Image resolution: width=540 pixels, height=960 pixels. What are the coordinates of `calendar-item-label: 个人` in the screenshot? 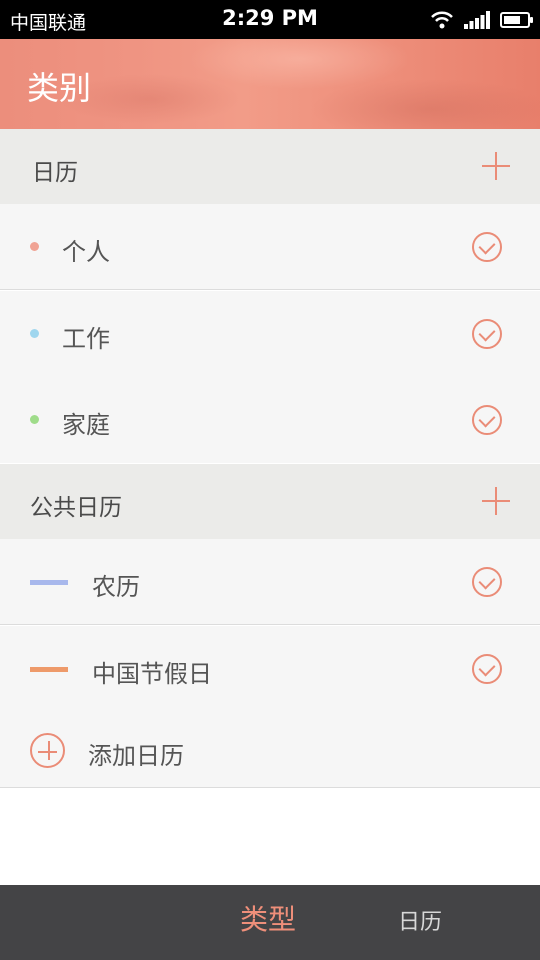 It's located at (86, 252).